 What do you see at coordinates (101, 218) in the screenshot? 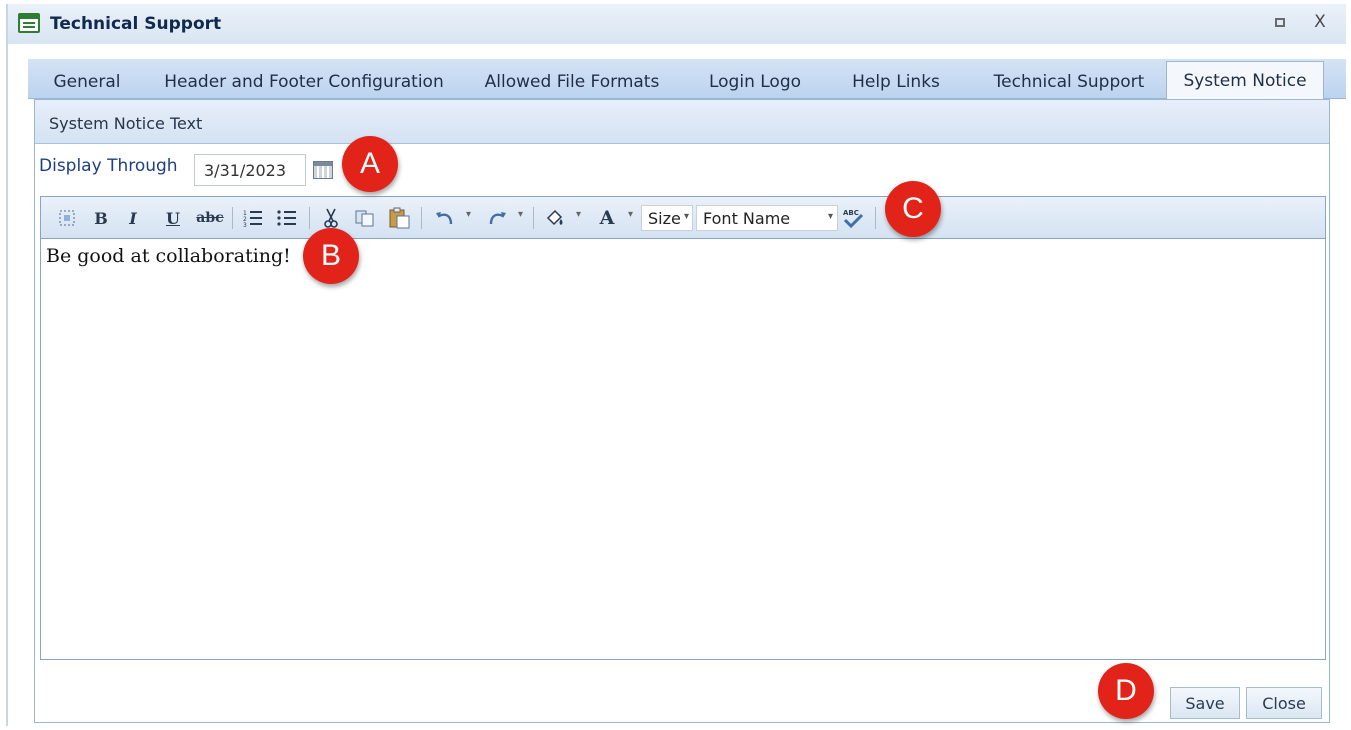
I see `bold-button: B` at bounding box center [101, 218].